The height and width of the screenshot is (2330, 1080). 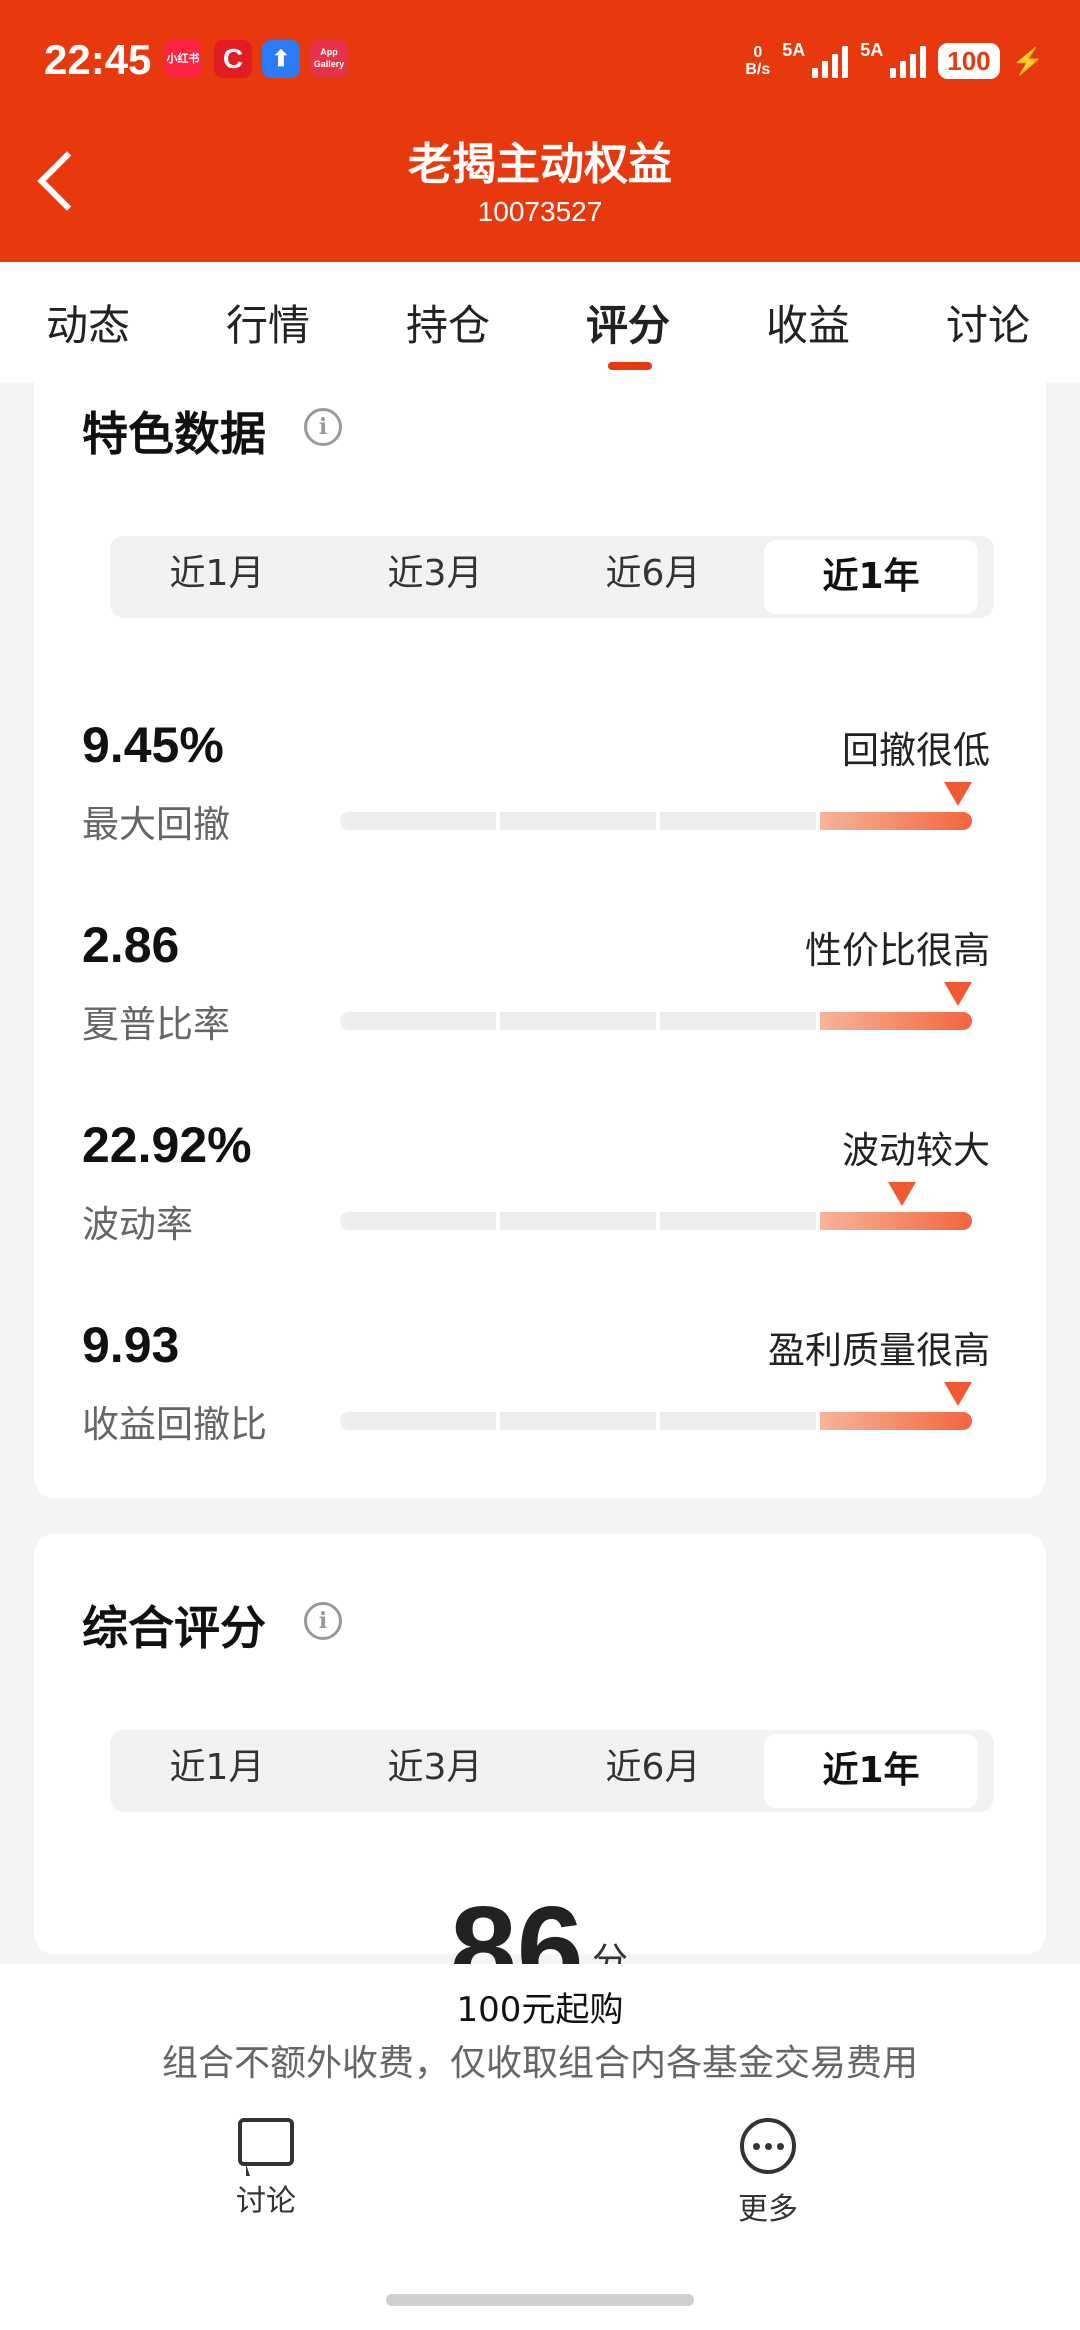 I want to click on more-dots-icon, so click(x=768, y=2146).